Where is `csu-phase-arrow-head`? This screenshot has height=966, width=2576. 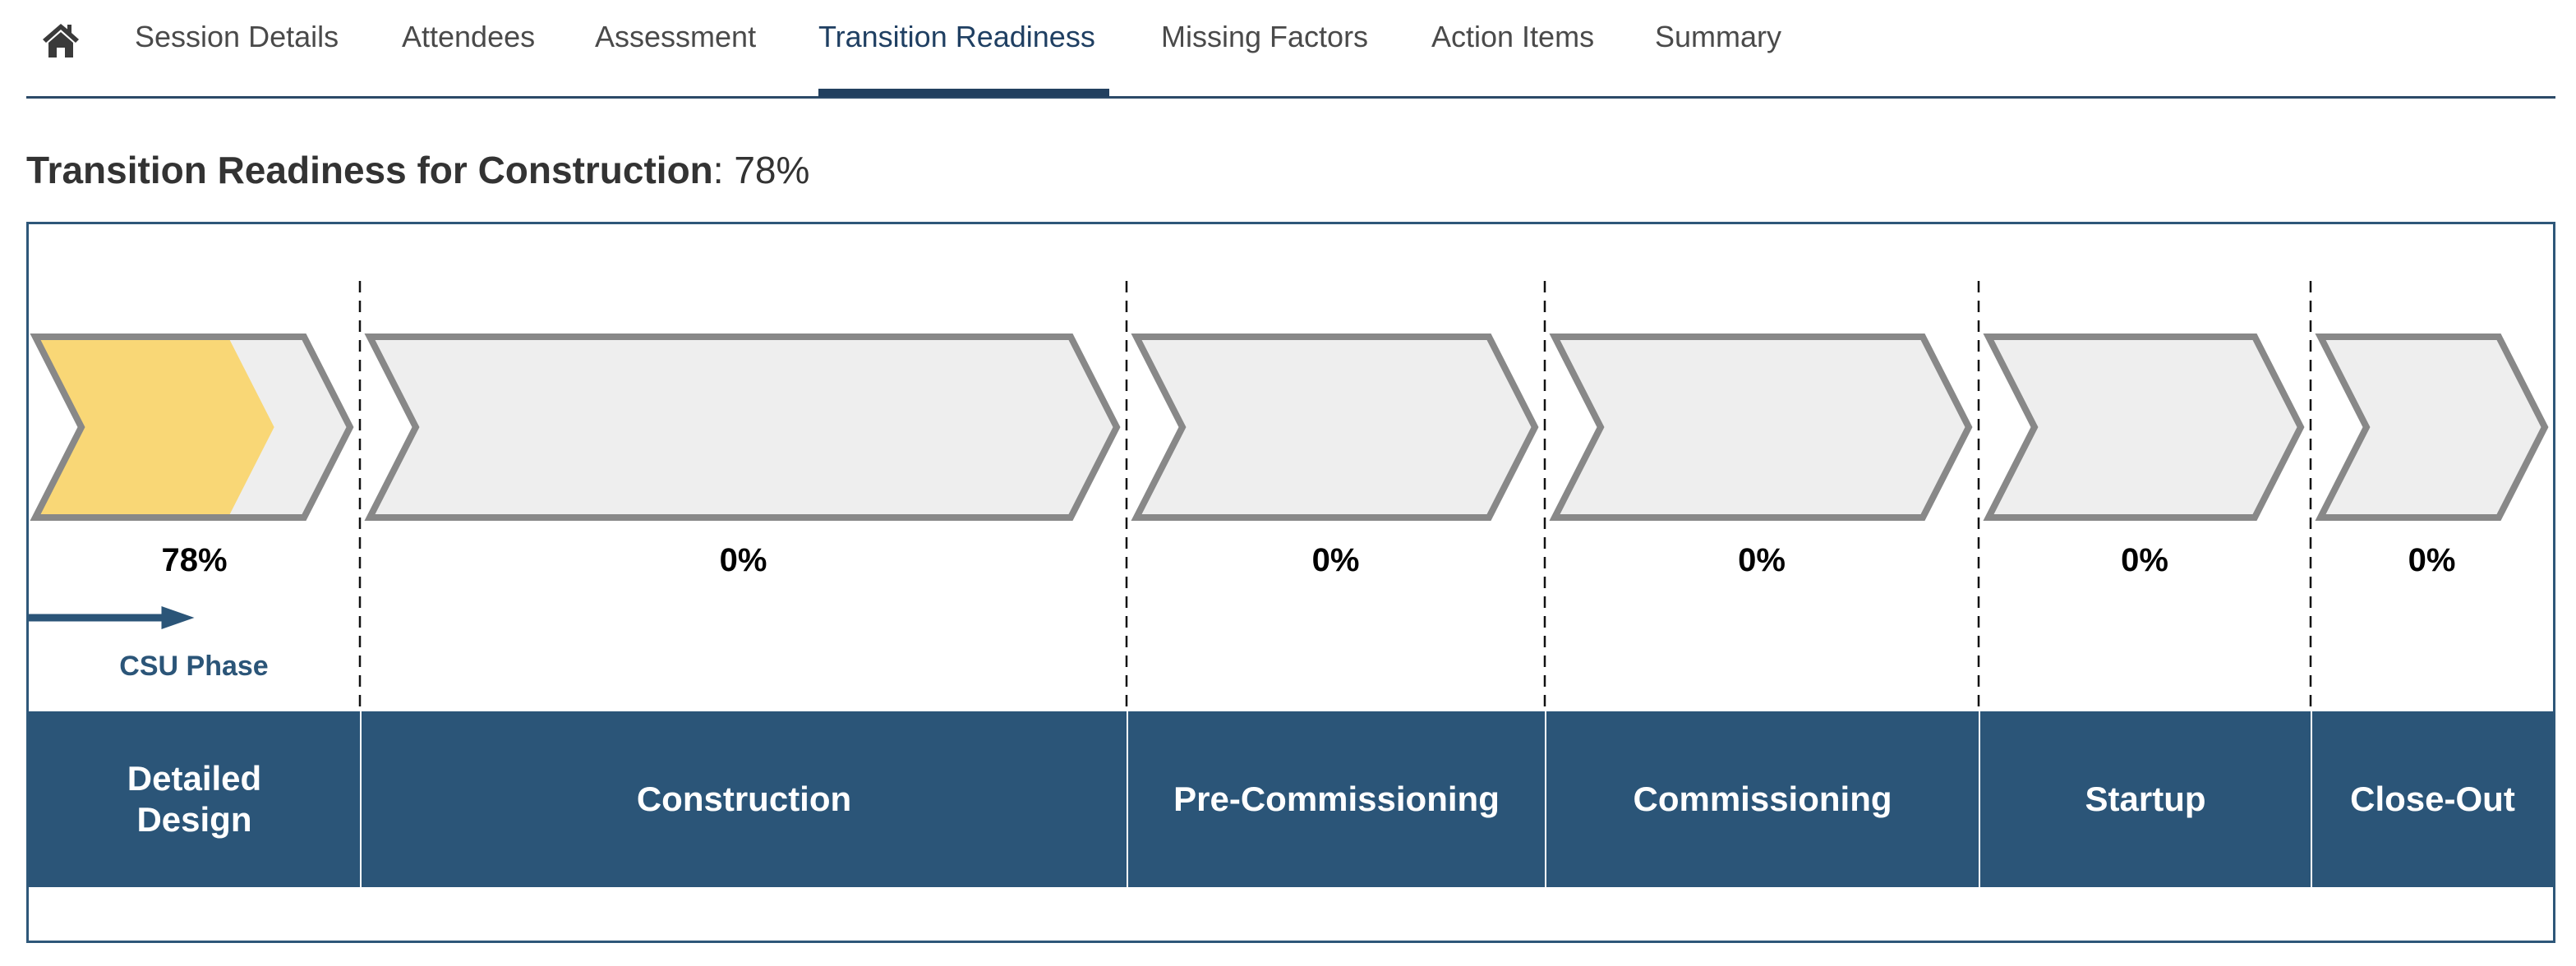
csu-phase-arrow-head is located at coordinates (178, 617).